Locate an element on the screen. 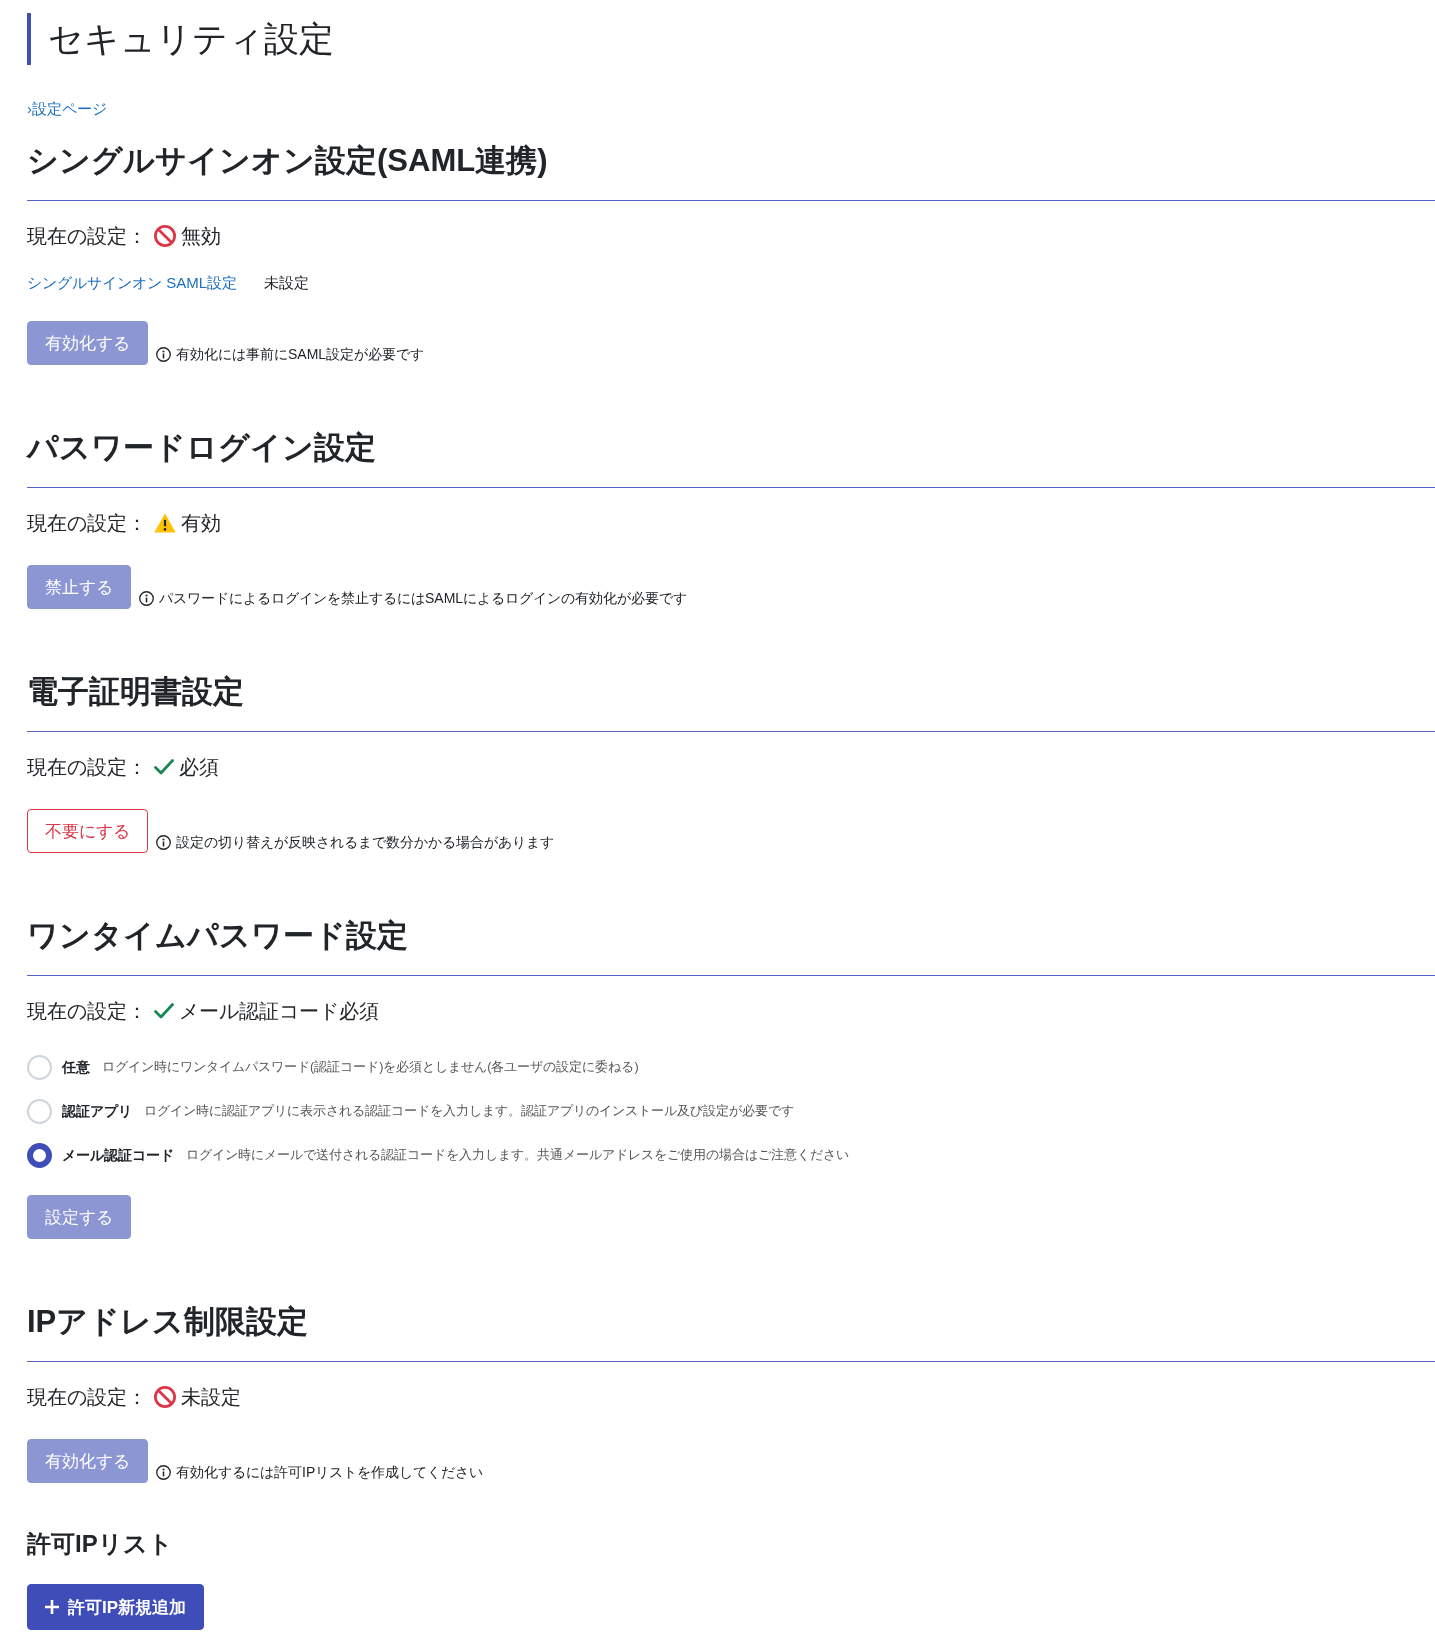 Image resolution: width=1435 pixels, height=1633 pixels. note-text: 有効化には事前にSAML設定が必要です is located at coordinates (300, 354).